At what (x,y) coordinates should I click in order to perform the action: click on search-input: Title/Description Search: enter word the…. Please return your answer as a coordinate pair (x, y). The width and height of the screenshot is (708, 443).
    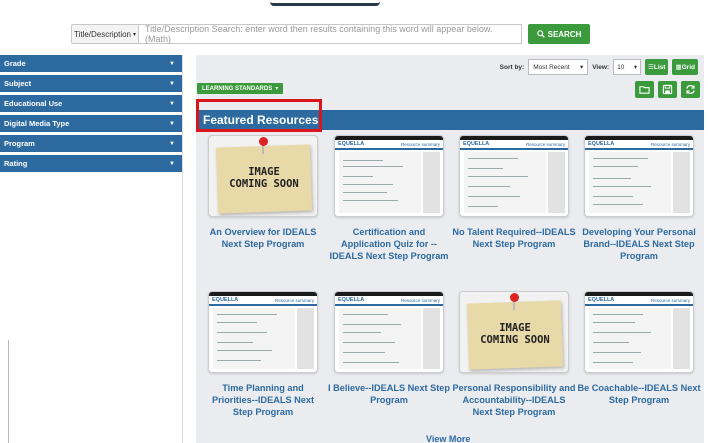
    Looking at the image, I should click on (330, 34).